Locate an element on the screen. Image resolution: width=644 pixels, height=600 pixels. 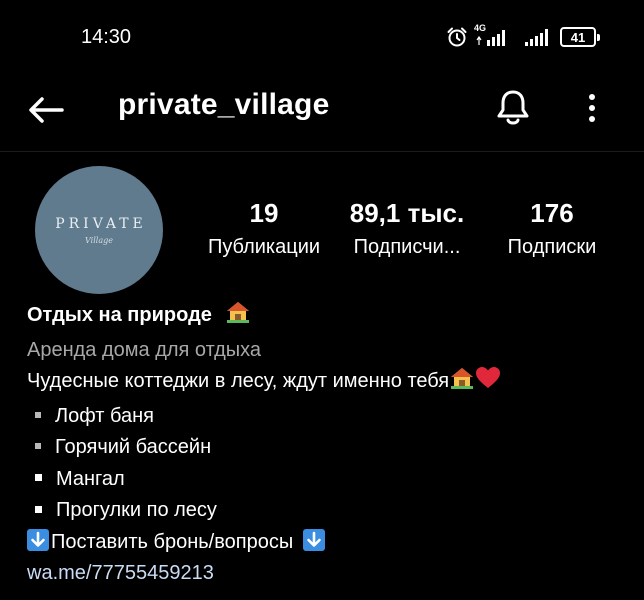
status-bar: 14:30 4G 41 is located at coordinates (322, 38).